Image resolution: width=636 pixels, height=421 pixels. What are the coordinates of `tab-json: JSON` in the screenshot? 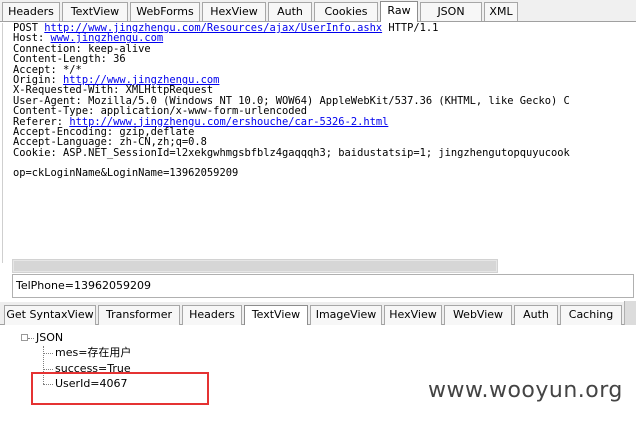 It's located at (451, 11).